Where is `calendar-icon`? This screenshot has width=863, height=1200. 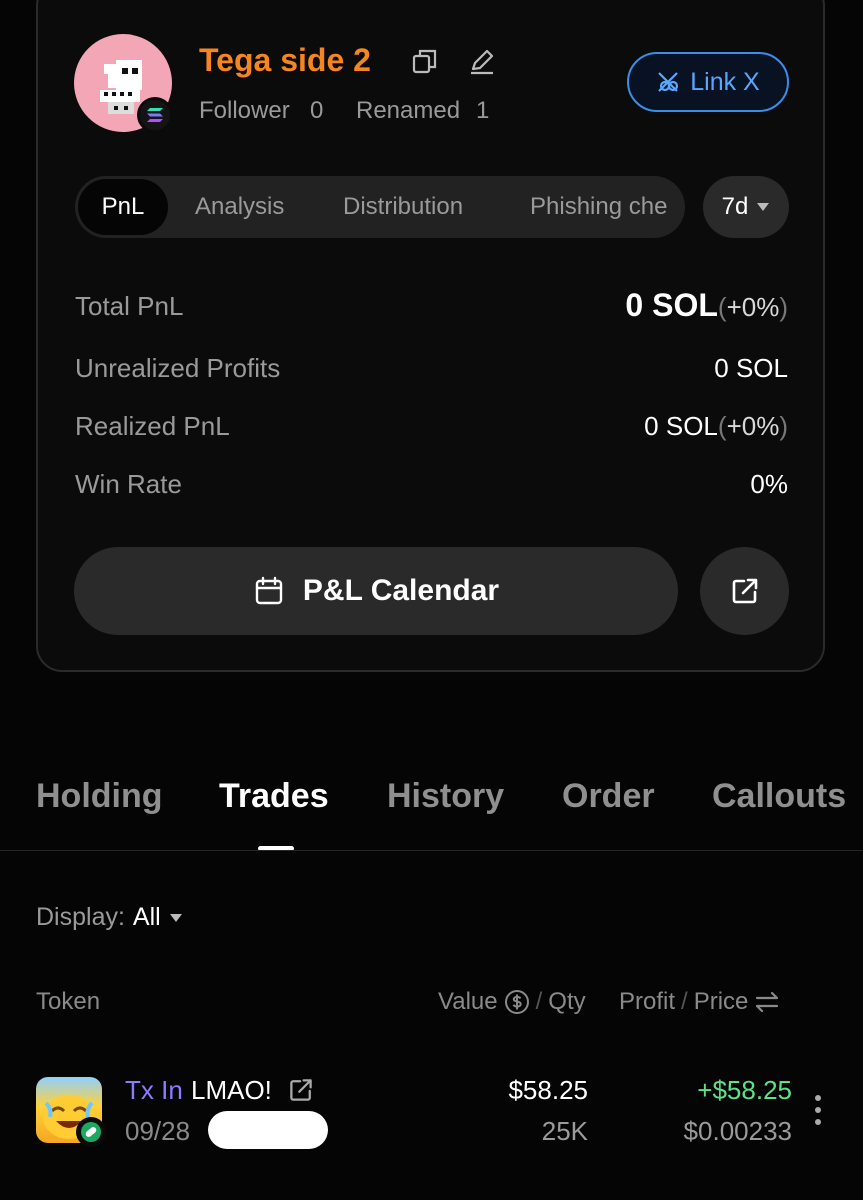
calendar-icon is located at coordinates (269, 591).